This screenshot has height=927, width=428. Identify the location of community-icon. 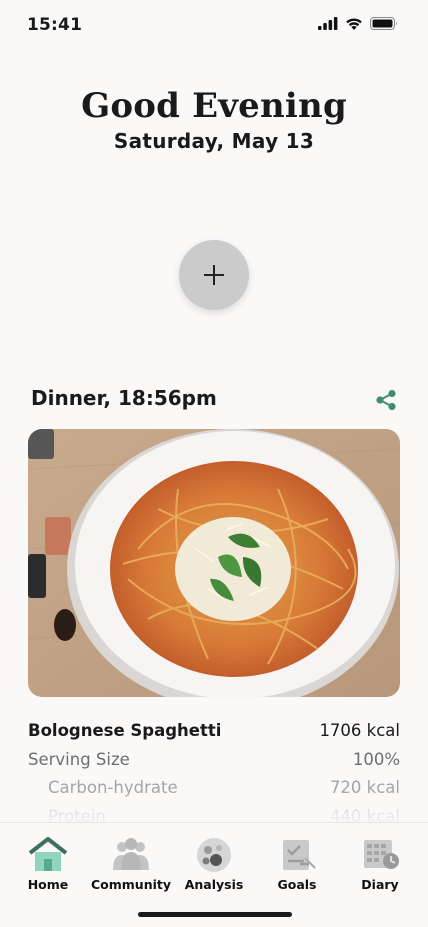
(131, 854).